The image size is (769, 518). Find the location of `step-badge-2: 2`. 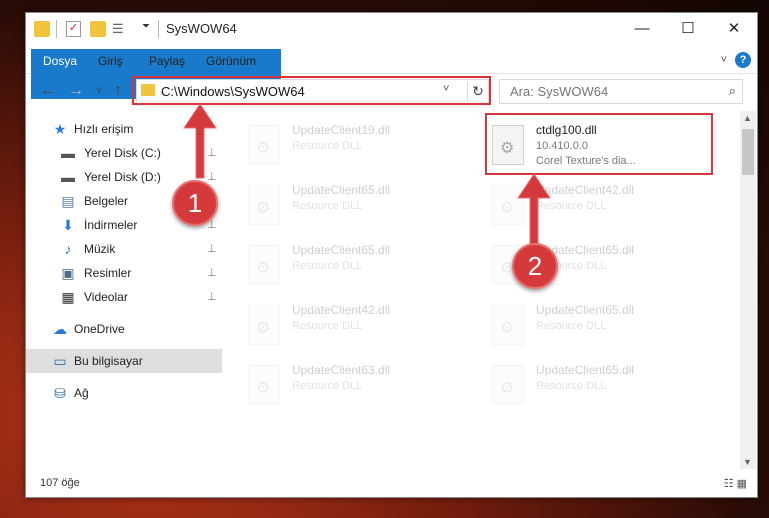

step-badge-2: 2 is located at coordinates (535, 266).